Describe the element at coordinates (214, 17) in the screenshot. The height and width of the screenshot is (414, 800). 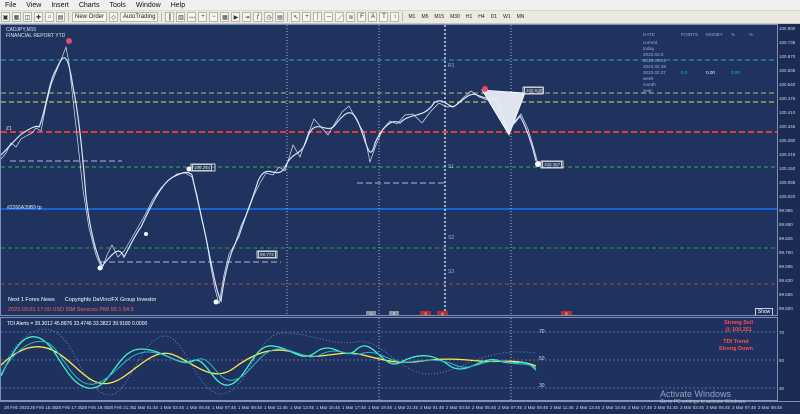
I see `zoom-out-icon: −` at that location.